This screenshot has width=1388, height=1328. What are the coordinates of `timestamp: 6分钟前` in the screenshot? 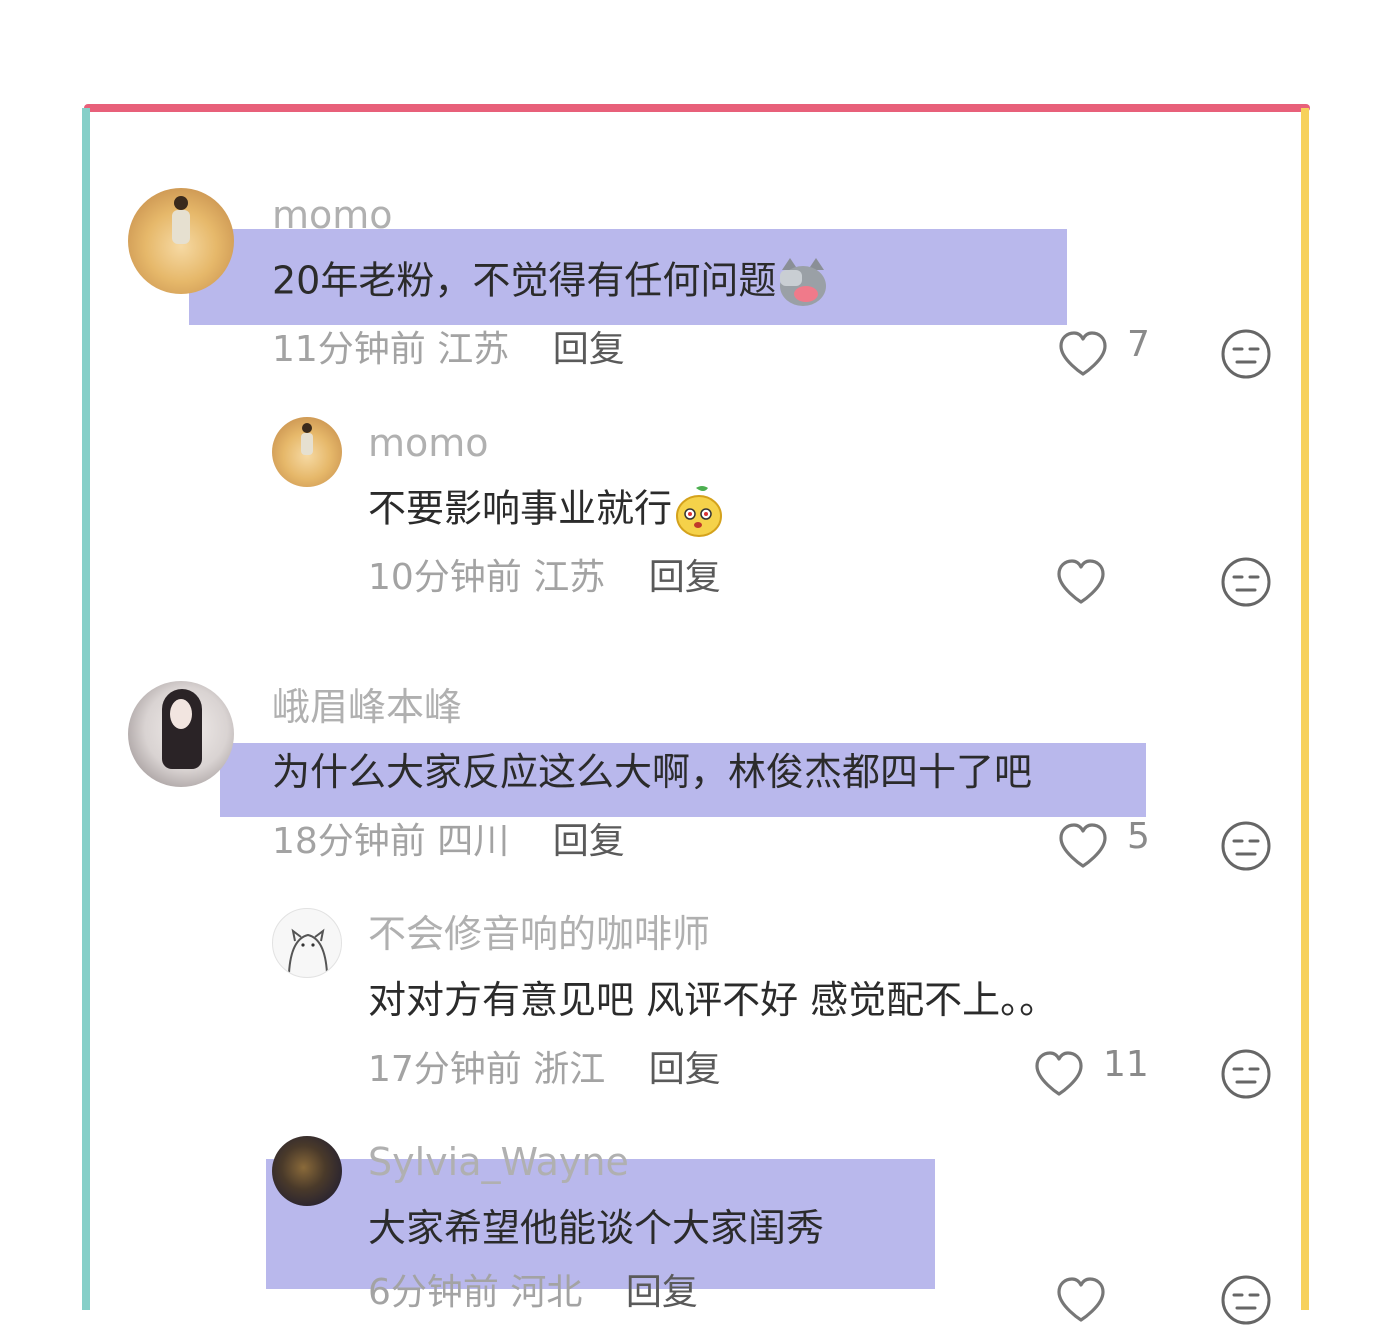 It's located at (433, 1292).